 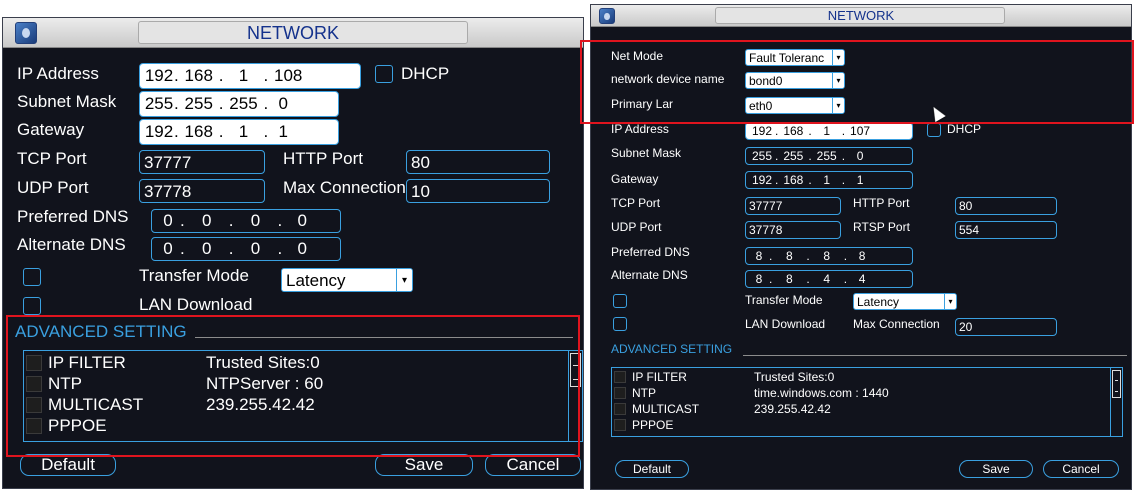 What do you see at coordinates (789, 256) in the screenshot?
I see `pdns-octet-2: 8` at bounding box center [789, 256].